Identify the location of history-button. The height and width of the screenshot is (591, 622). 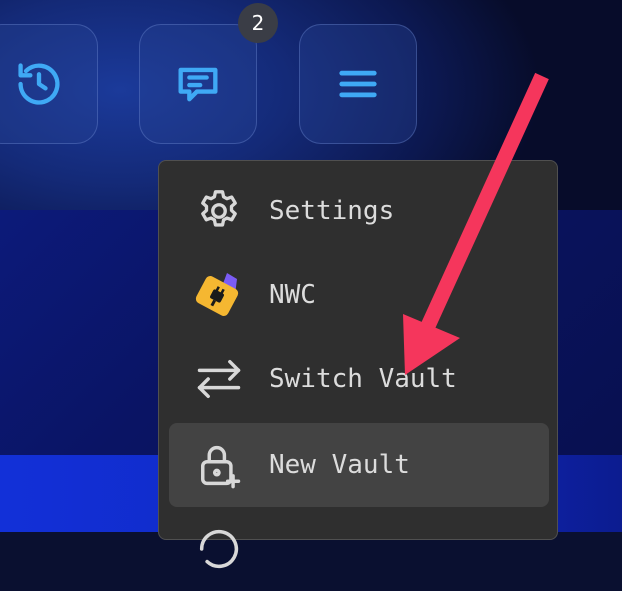
(49, 84).